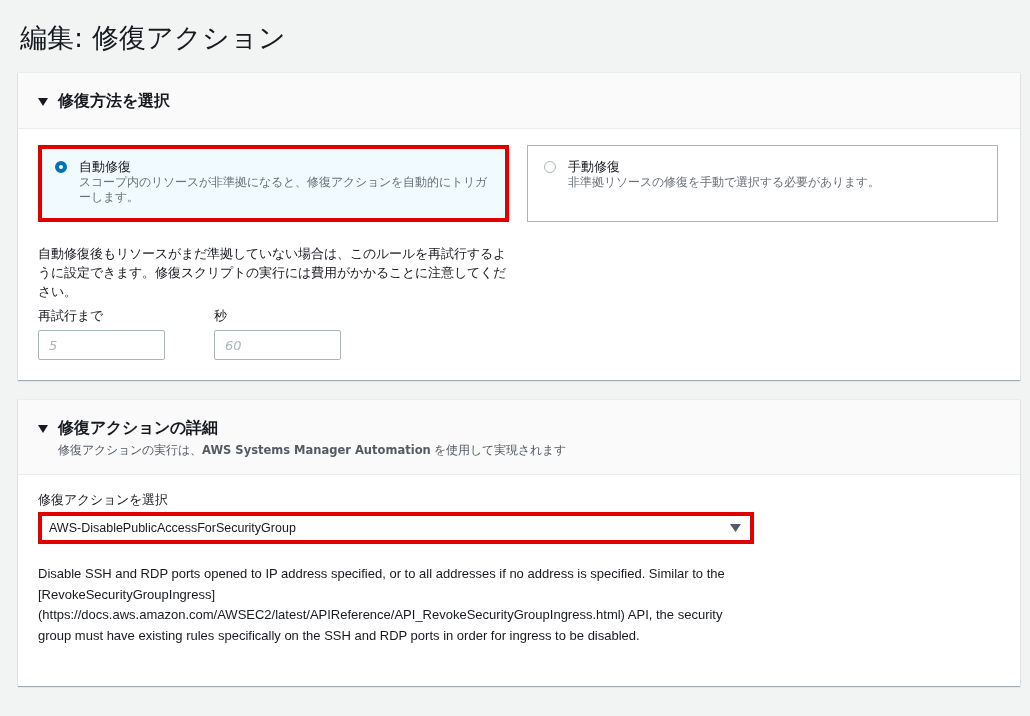 The height and width of the screenshot is (716, 1030). What do you see at coordinates (283, 190) in the screenshot?
I see `option-description: スコープ内のリソースが非準拠になると、修復アクションを自動的にトリガーします。` at bounding box center [283, 190].